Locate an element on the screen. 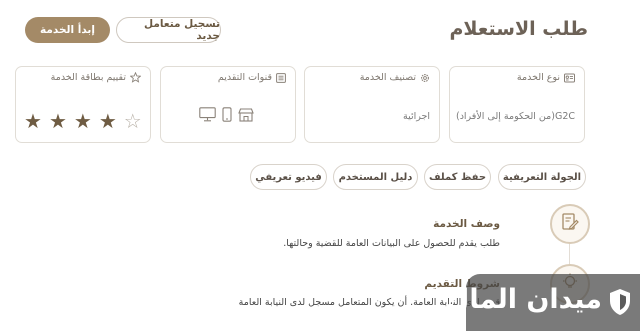 The image size is (640, 331). desktop-computer-icon is located at coordinates (207, 116).